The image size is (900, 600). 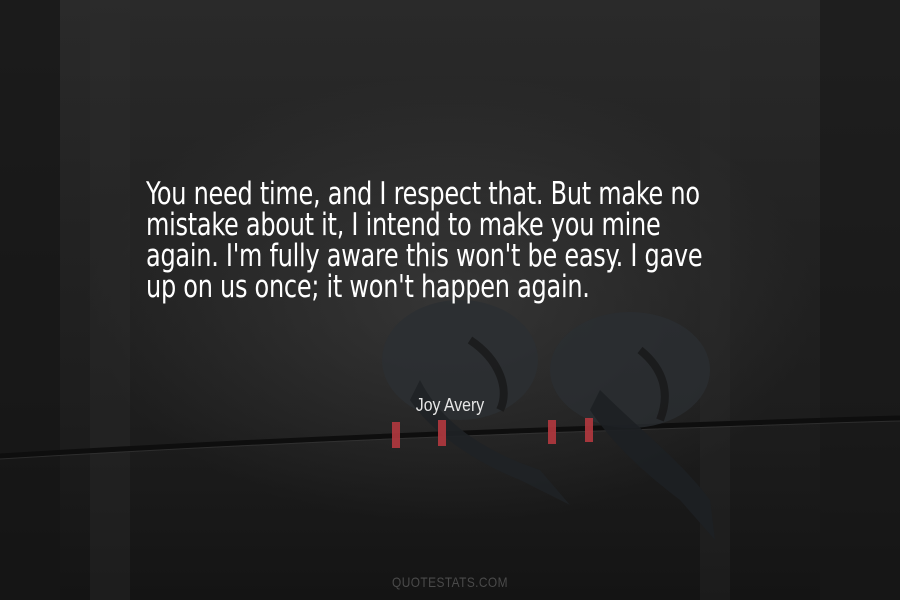 I want to click on quote-author: Joy Avery, so click(x=450, y=405).